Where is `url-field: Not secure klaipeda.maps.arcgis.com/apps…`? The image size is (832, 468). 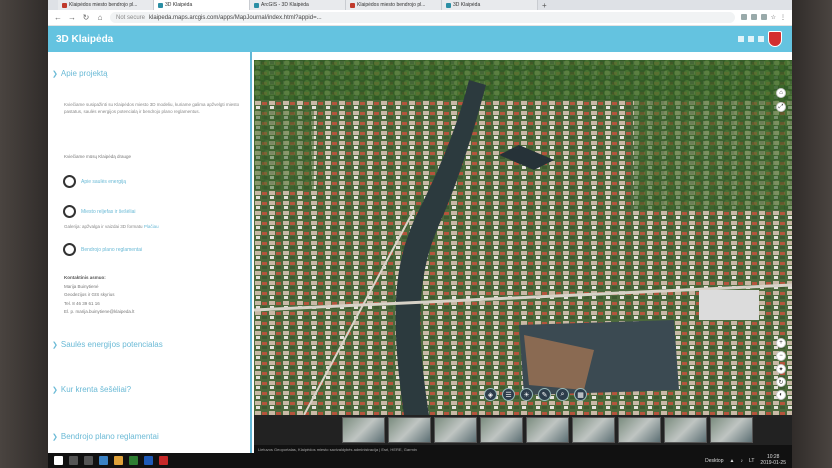 url-field: Not secure klaipeda.maps.arcgis.com/apps… is located at coordinates (422, 17).